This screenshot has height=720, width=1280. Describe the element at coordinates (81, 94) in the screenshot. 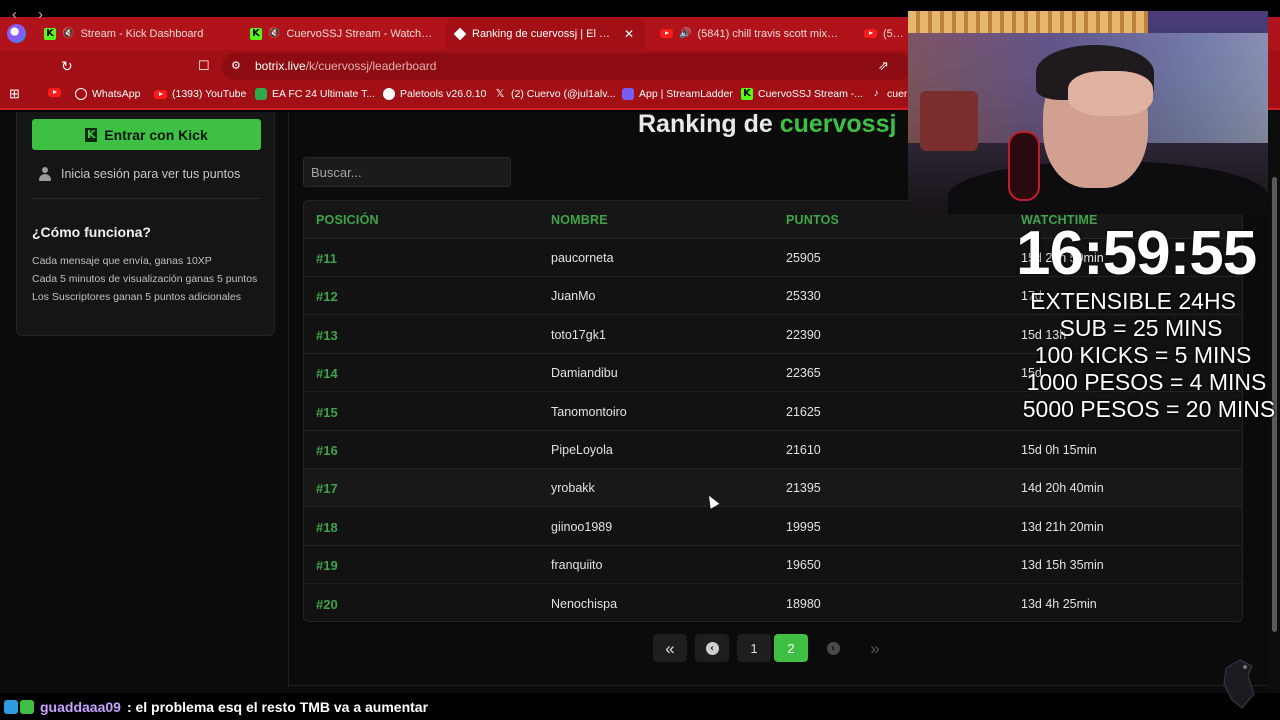

I see `whatsapp-icon` at that location.